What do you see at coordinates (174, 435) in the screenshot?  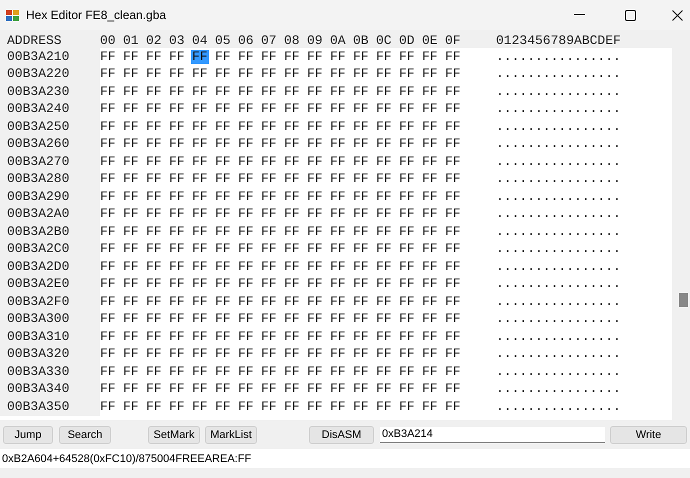 I see `toolbar-button: SetMark` at bounding box center [174, 435].